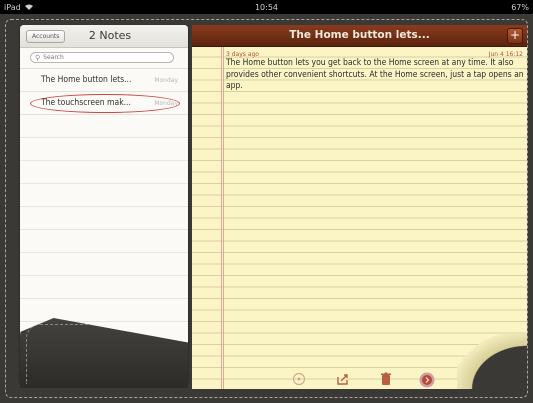  Describe the element at coordinates (28, 7) in the screenshot. I see `wifi-icon` at that location.